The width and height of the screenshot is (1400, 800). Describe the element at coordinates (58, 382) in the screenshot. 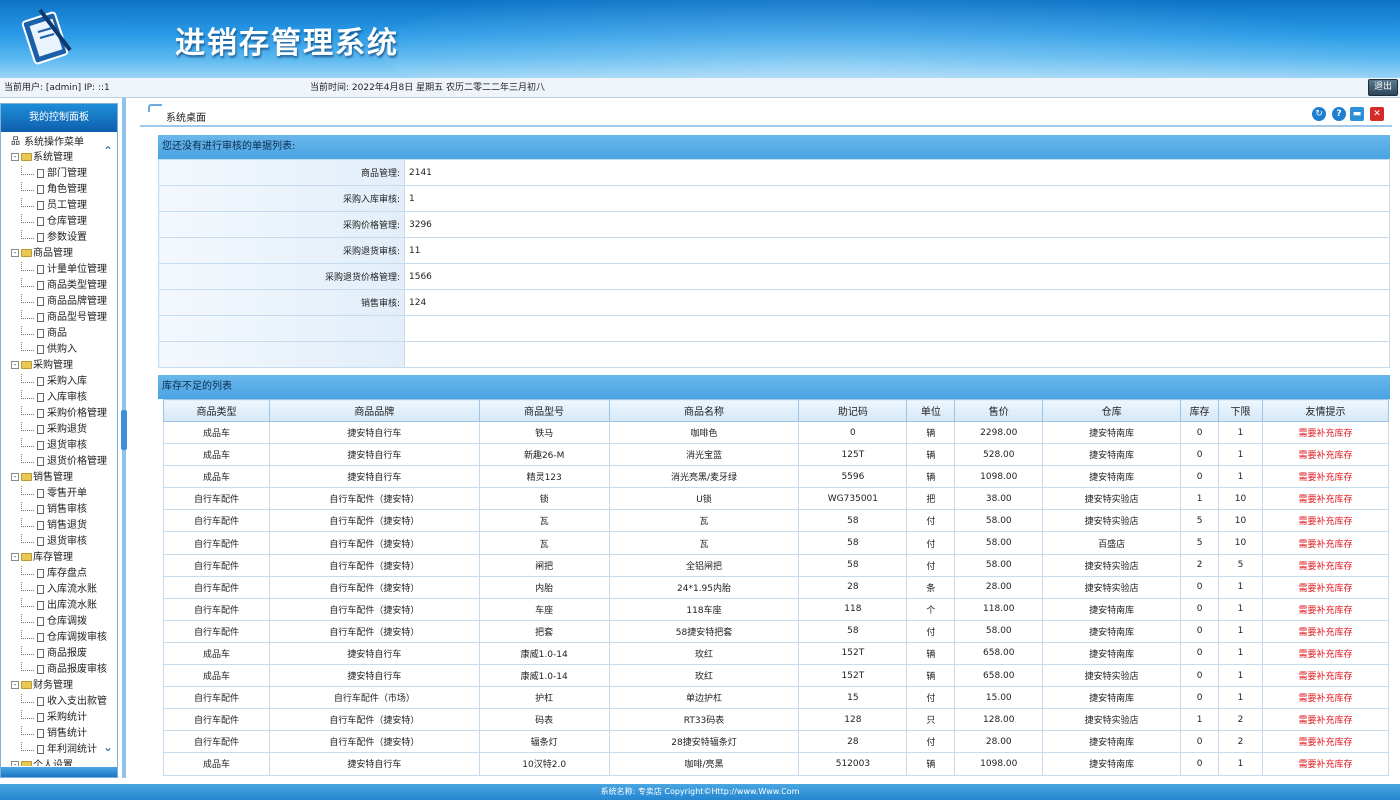

I see `menu-item: 采购入库` at that location.